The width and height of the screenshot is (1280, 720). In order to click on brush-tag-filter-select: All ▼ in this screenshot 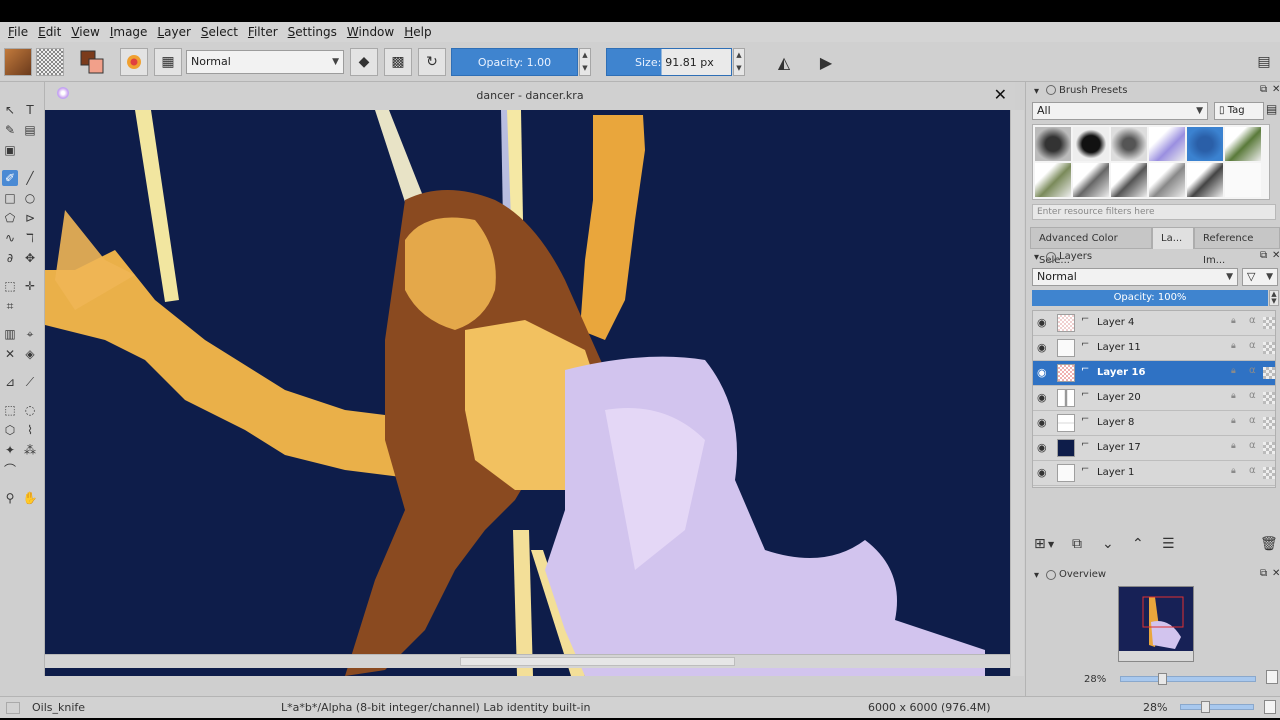, I will do `click(1120, 111)`.